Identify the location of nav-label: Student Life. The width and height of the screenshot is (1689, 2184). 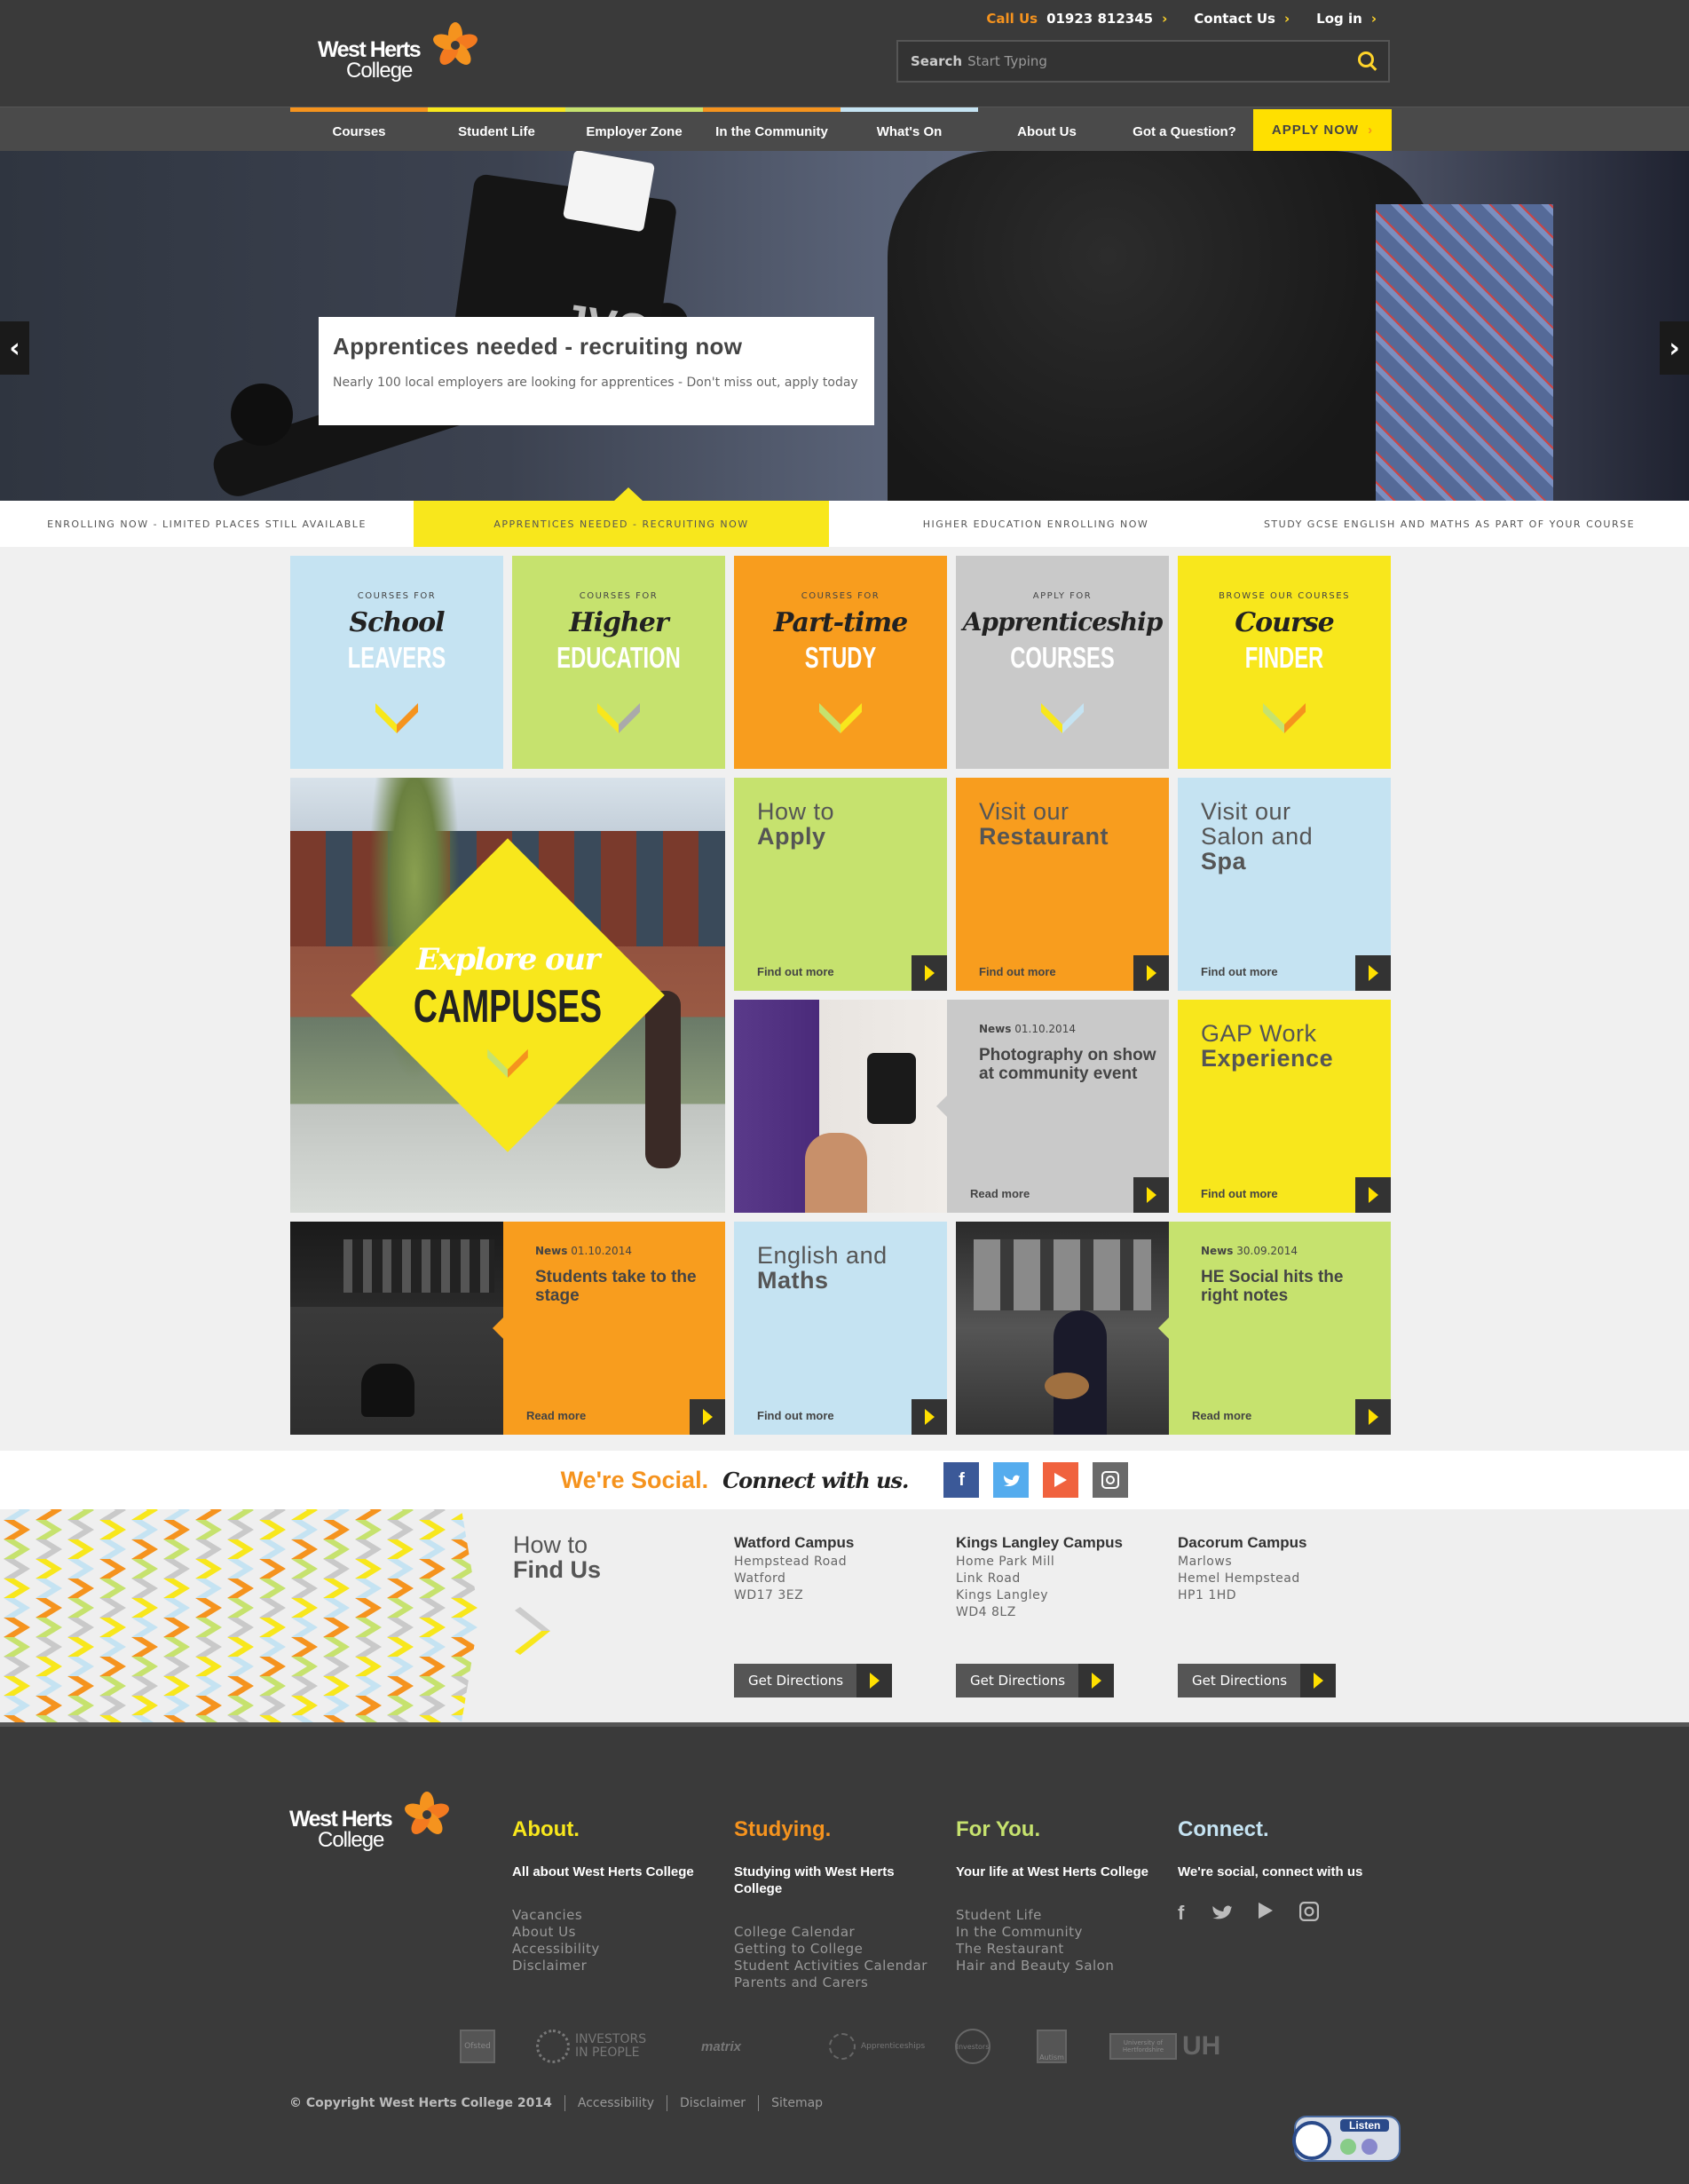
(496, 131).